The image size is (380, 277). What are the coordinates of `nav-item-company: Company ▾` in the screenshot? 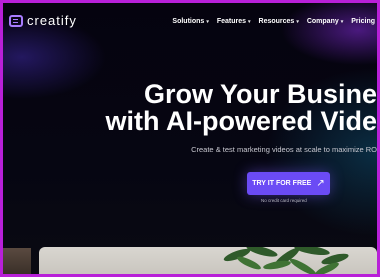 It's located at (325, 21).